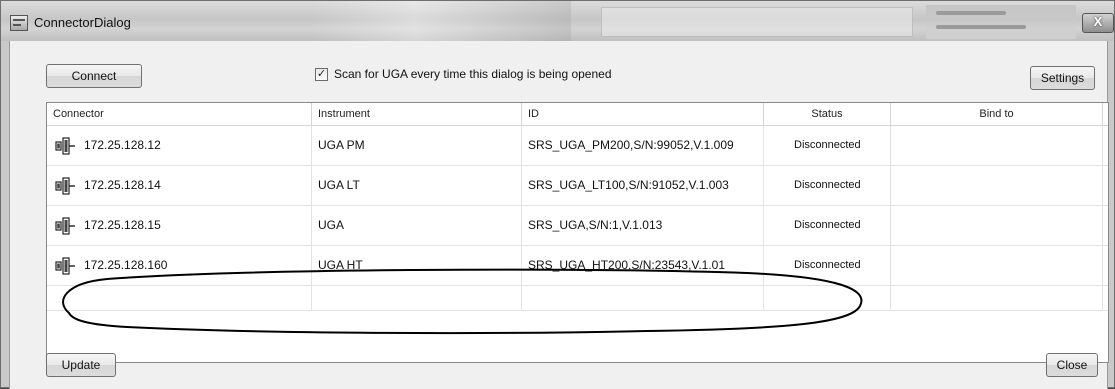  What do you see at coordinates (417, 225) in the screenshot?
I see `instrument-cell: UGA` at bounding box center [417, 225].